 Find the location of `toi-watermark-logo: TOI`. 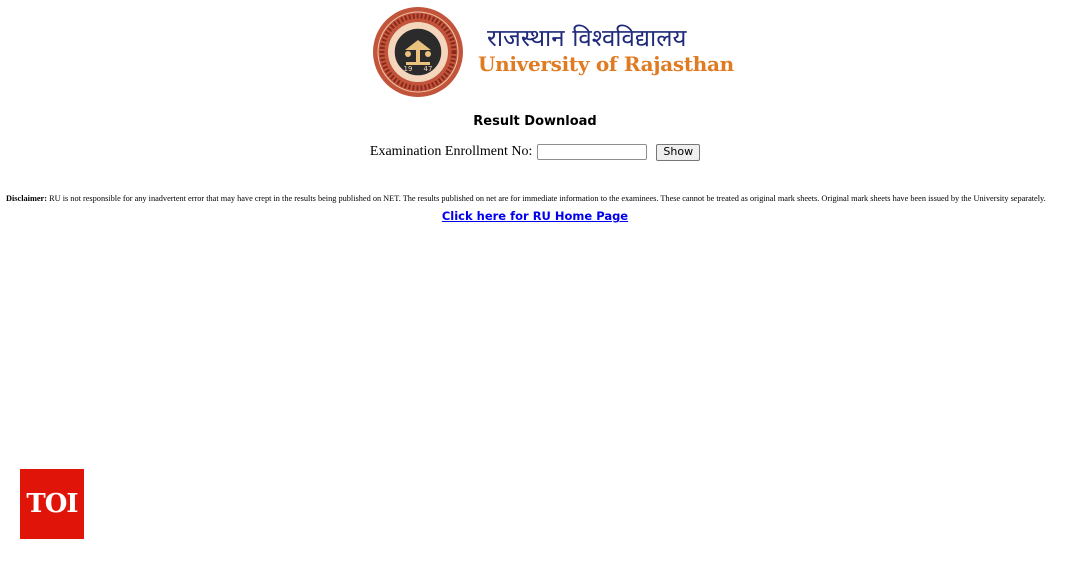

toi-watermark-logo: TOI is located at coordinates (52, 504).